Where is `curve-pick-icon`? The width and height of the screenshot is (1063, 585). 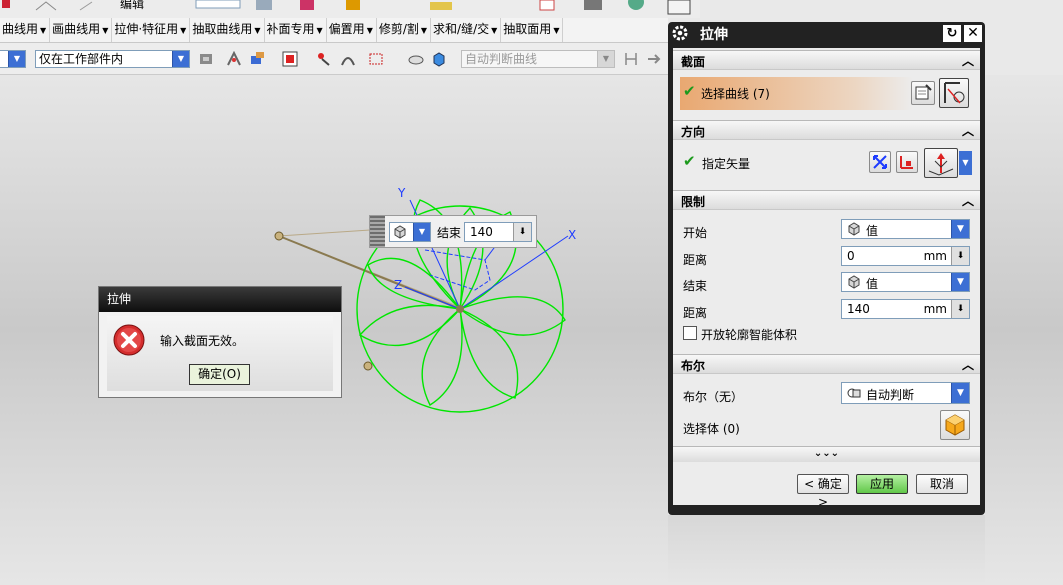 curve-pick-icon is located at coordinates (348, 59).